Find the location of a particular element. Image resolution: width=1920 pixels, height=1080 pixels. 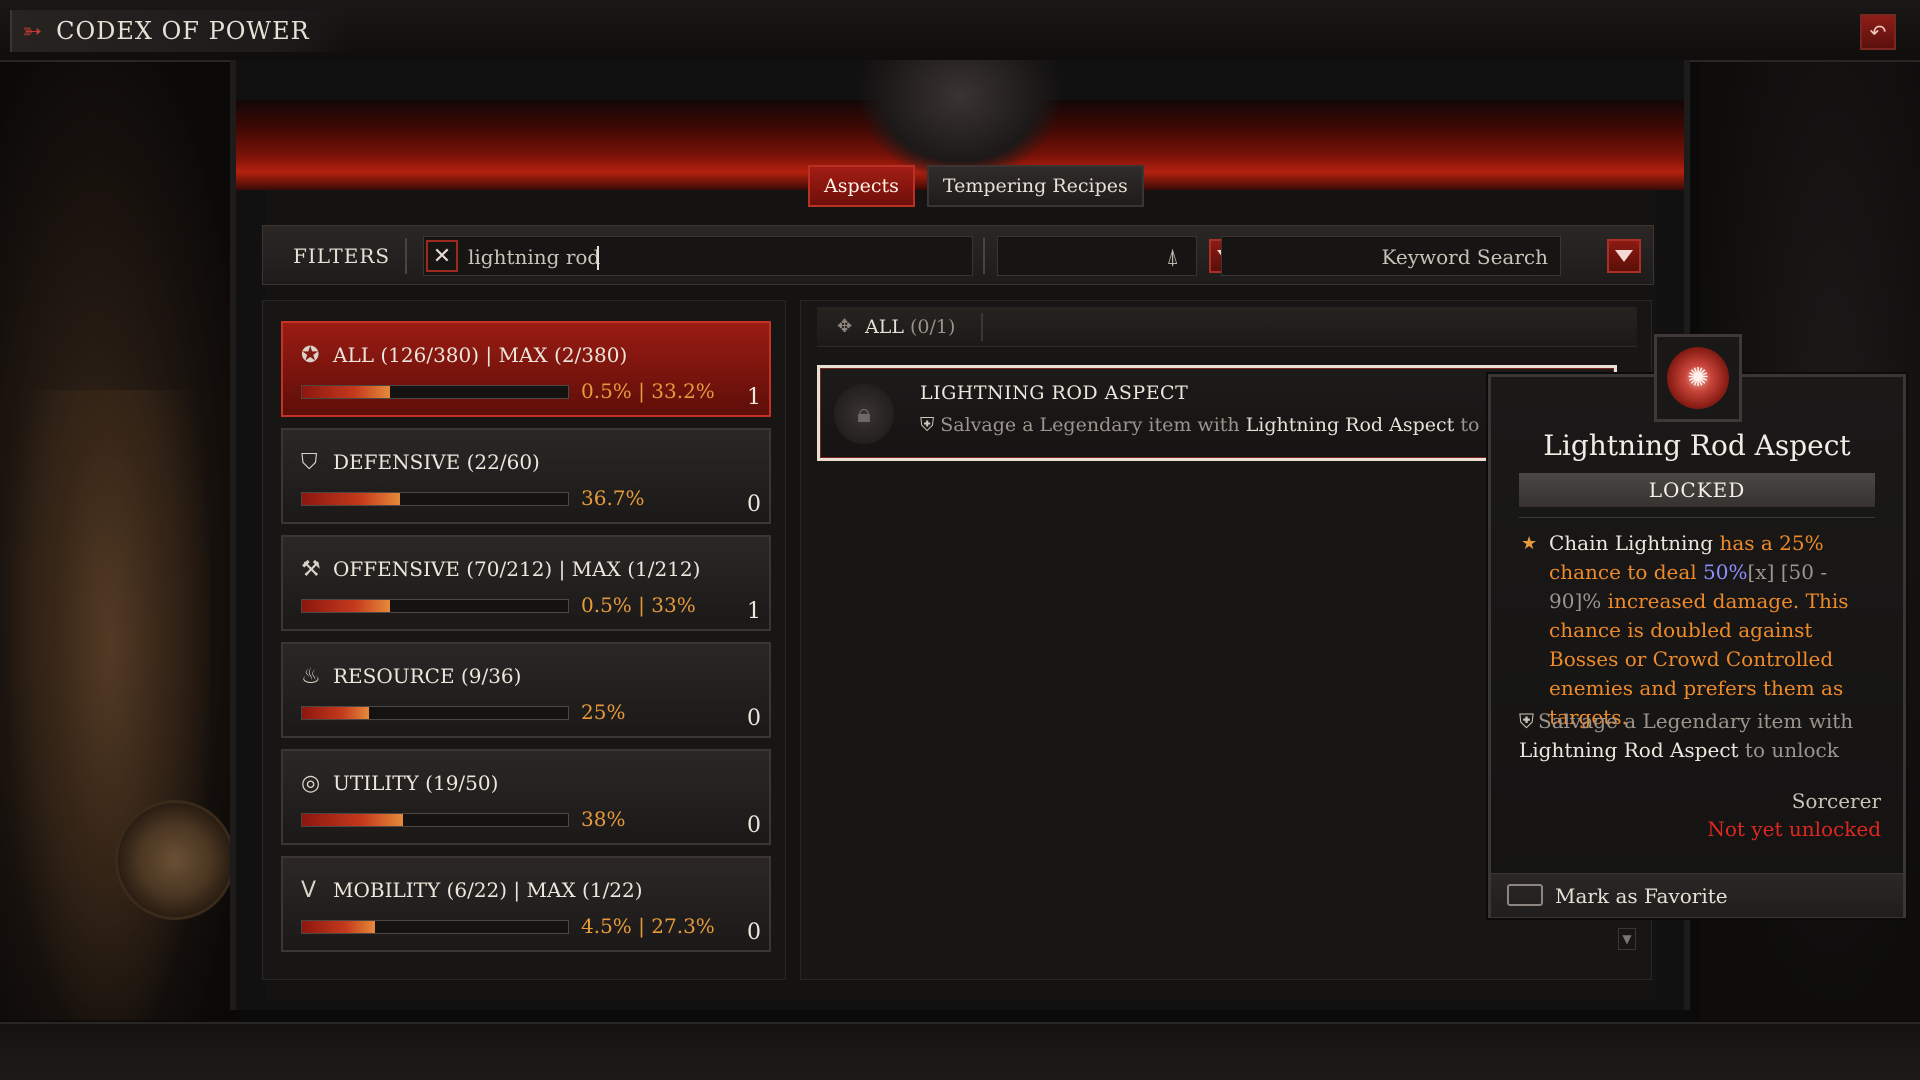

star-icon: ✪ is located at coordinates (310, 355).